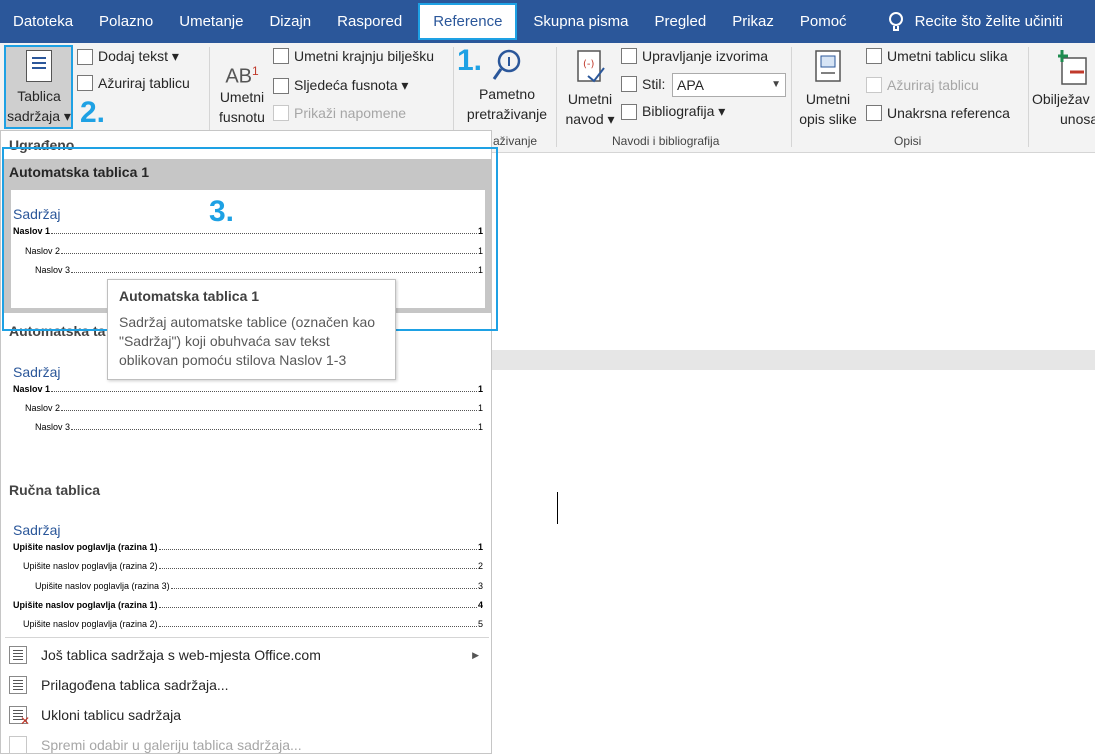 This screenshot has width=1095, height=754. What do you see at coordinates (480, 624) in the screenshot?
I see `toc-entry-page: 5` at bounding box center [480, 624].